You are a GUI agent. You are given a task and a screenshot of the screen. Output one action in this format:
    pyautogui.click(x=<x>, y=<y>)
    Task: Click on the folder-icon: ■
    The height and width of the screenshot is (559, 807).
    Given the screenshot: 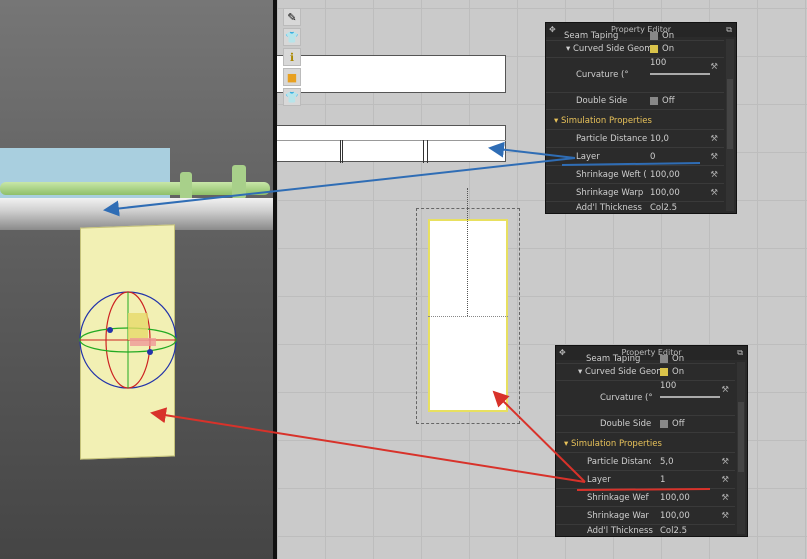 What is the action you would take?
    pyautogui.click(x=292, y=77)
    